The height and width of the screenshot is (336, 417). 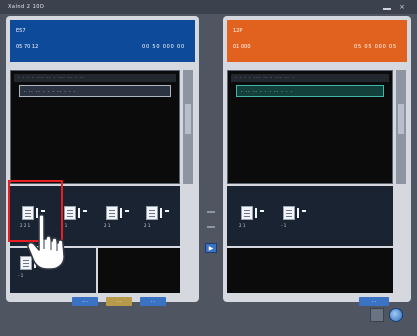 I want to click on left-action-button-2: - -, so click(x=119, y=301).